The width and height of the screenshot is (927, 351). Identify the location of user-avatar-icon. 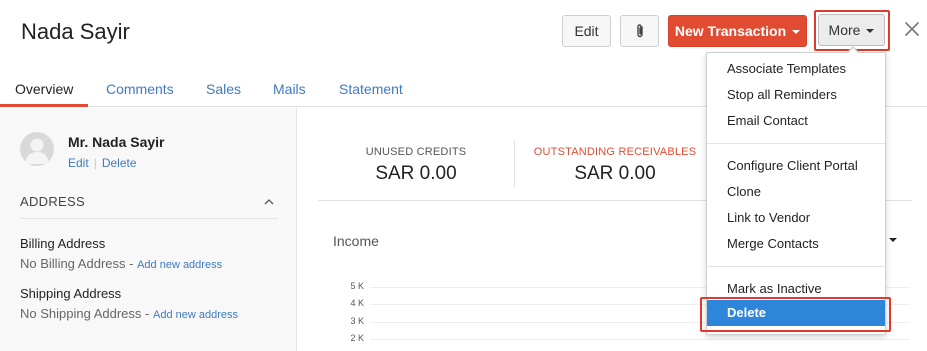
(37, 151).